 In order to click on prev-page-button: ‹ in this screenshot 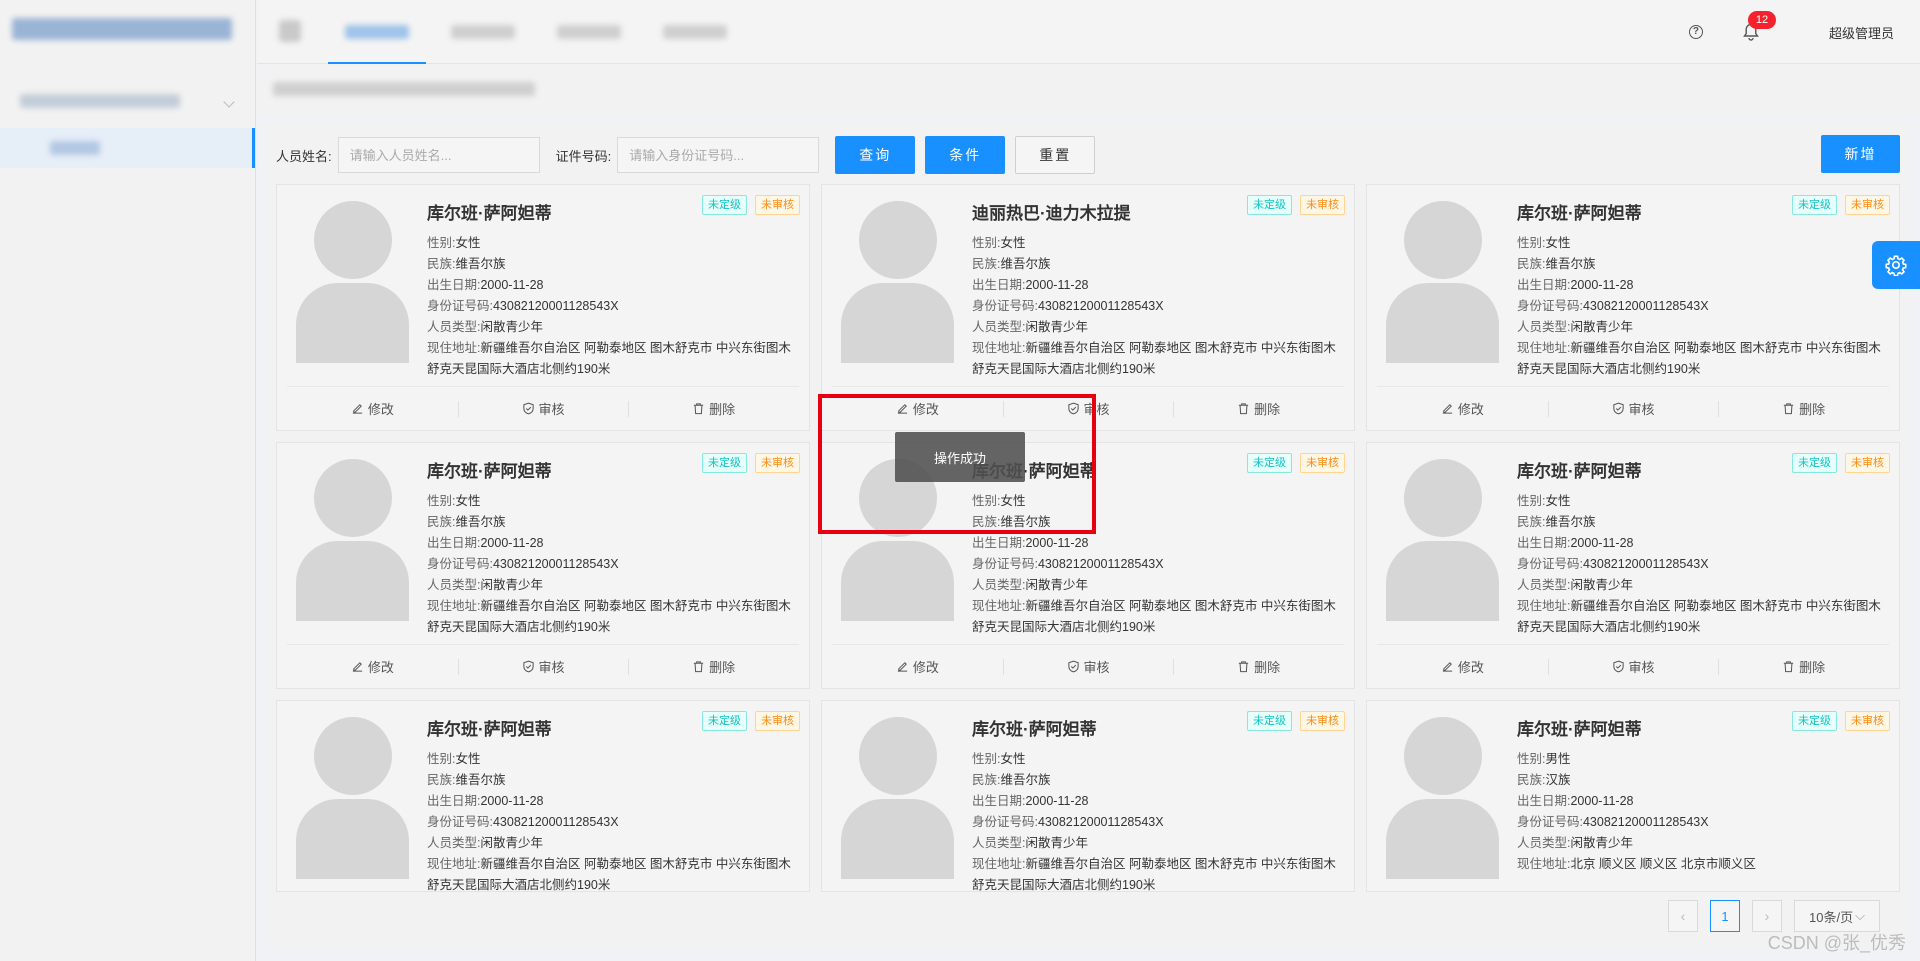, I will do `click(1683, 916)`.